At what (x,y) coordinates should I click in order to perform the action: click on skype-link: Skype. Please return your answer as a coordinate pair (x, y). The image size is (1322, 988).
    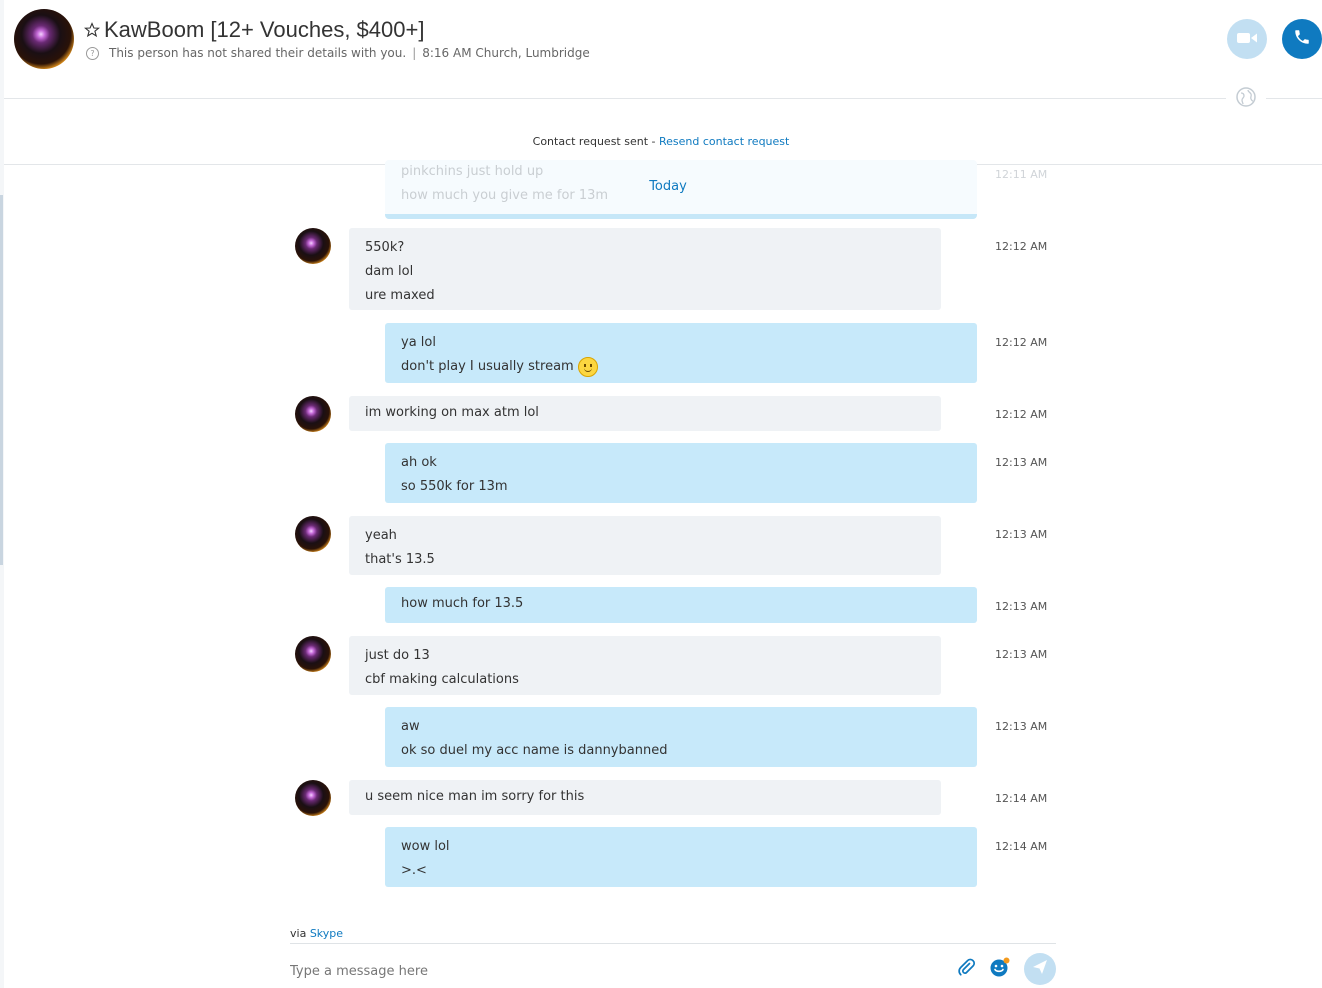
    Looking at the image, I should click on (326, 933).